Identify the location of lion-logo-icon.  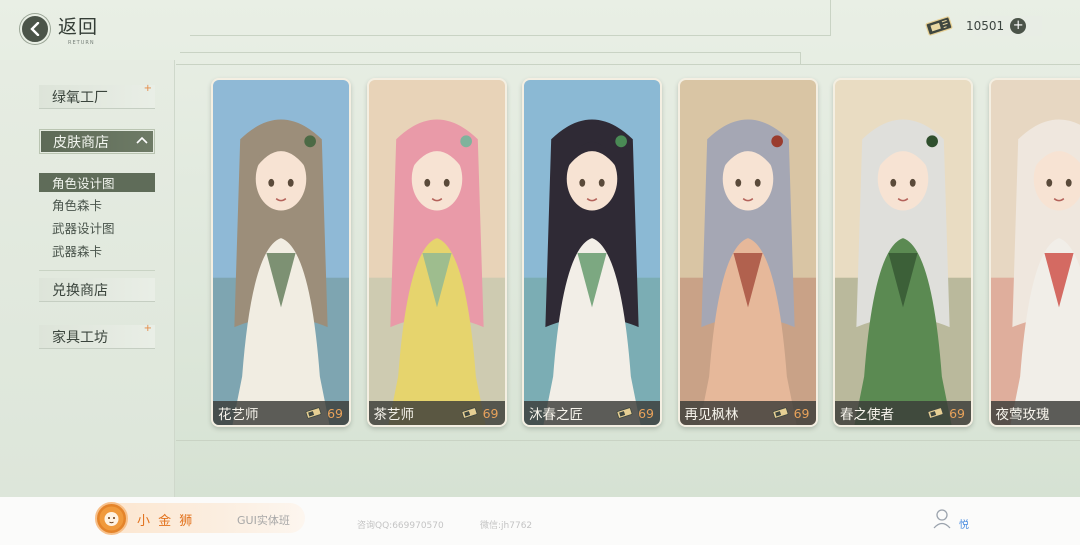
(111, 518).